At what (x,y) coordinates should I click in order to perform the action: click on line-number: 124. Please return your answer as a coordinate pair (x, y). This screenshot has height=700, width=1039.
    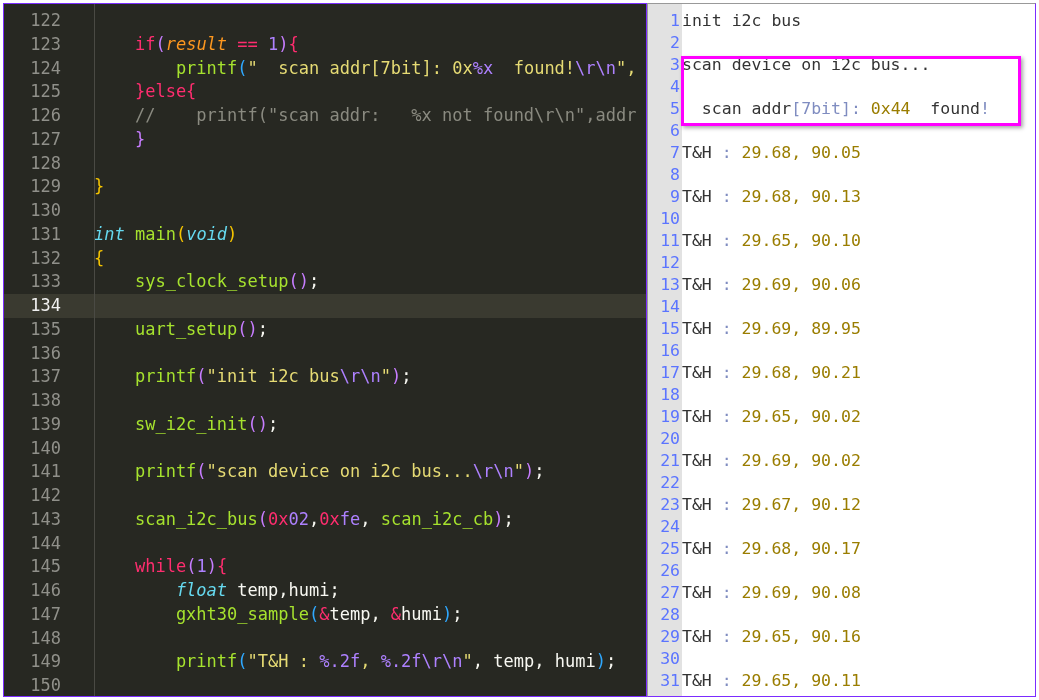
    Looking at the image, I should click on (45, 68).